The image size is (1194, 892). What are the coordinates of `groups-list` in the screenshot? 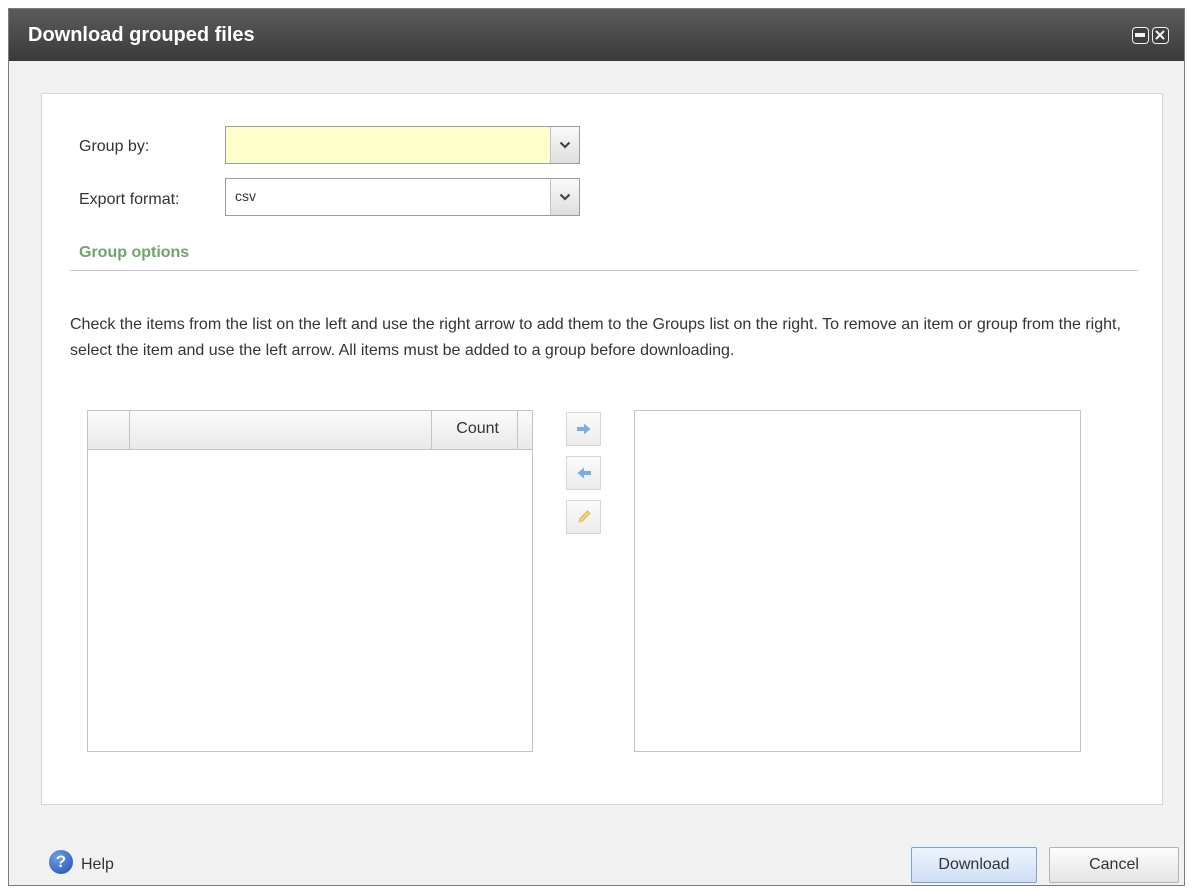 It's located at (857, 581).